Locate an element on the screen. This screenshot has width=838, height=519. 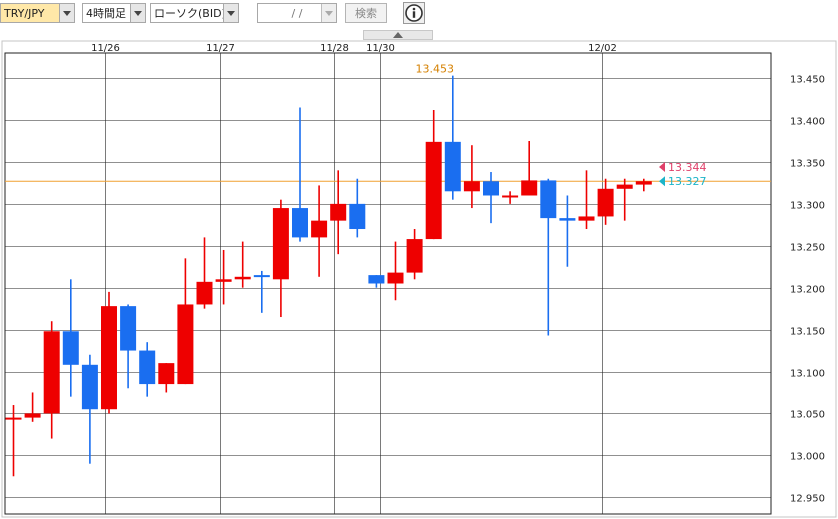
y-tick-label: 13.150 is located at coordinates (807, 332).